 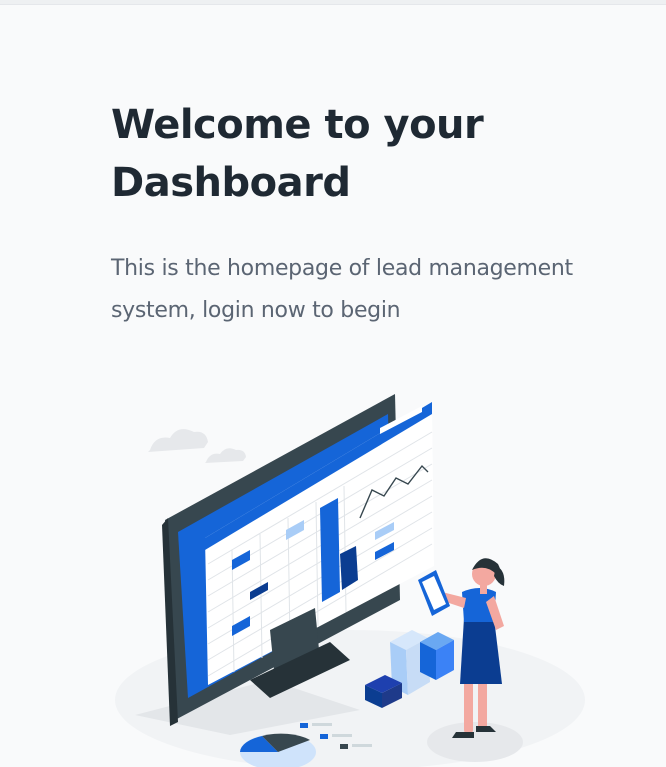 What do you see at coordinates (297, 154) in the screenshot?
I see `page-title: Welcome to your Dashboard` at bounding box center [297, 154].